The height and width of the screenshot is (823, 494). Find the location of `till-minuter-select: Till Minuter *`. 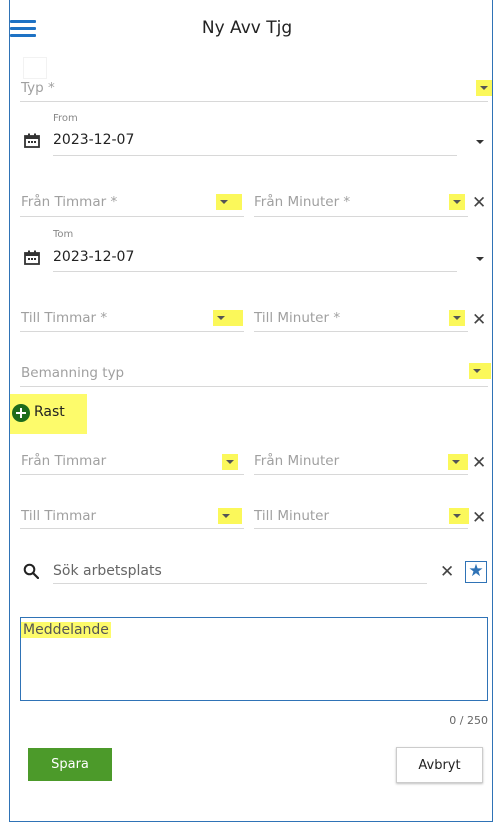

till-minuter-select: Till Minuter * is located at coordinates (297, 318).